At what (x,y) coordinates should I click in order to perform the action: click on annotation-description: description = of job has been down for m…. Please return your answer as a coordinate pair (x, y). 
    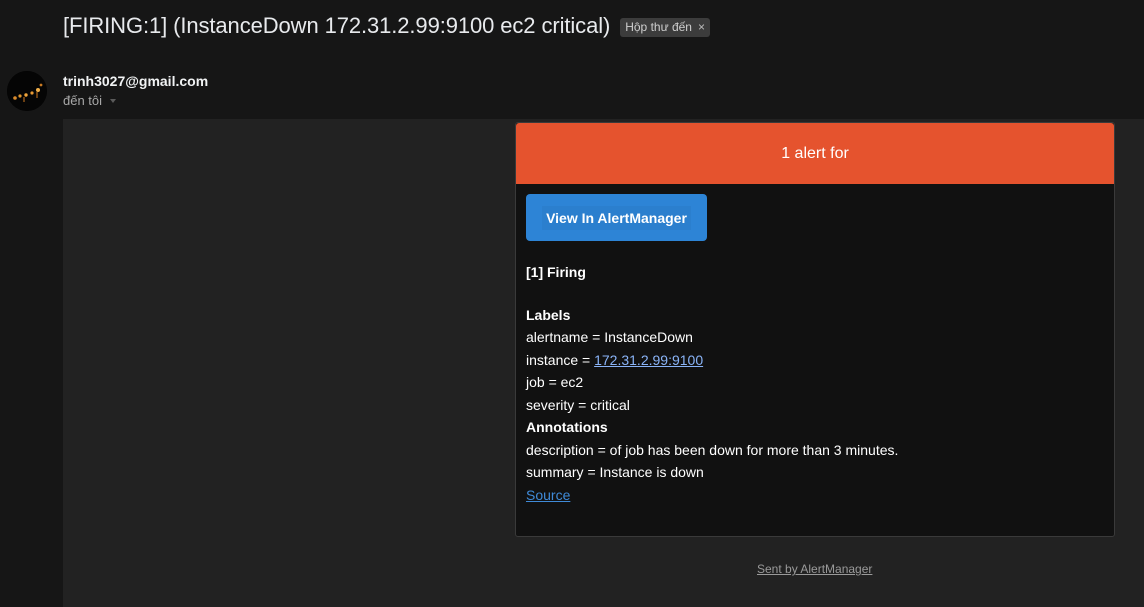
    Looking at the image, I should click on (712, 449).